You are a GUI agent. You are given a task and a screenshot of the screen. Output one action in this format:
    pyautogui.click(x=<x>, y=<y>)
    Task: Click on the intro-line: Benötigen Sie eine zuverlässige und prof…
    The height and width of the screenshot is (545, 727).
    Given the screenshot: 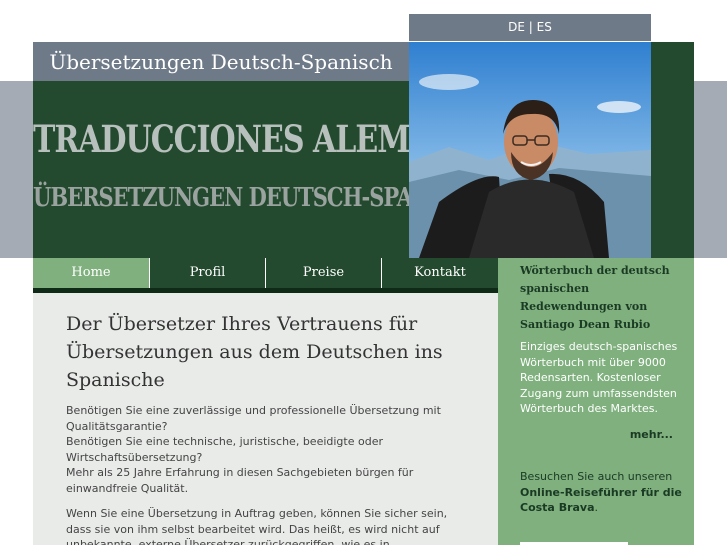 What is the action you would take?
    pyautogui.click(x=253, y=418)
    